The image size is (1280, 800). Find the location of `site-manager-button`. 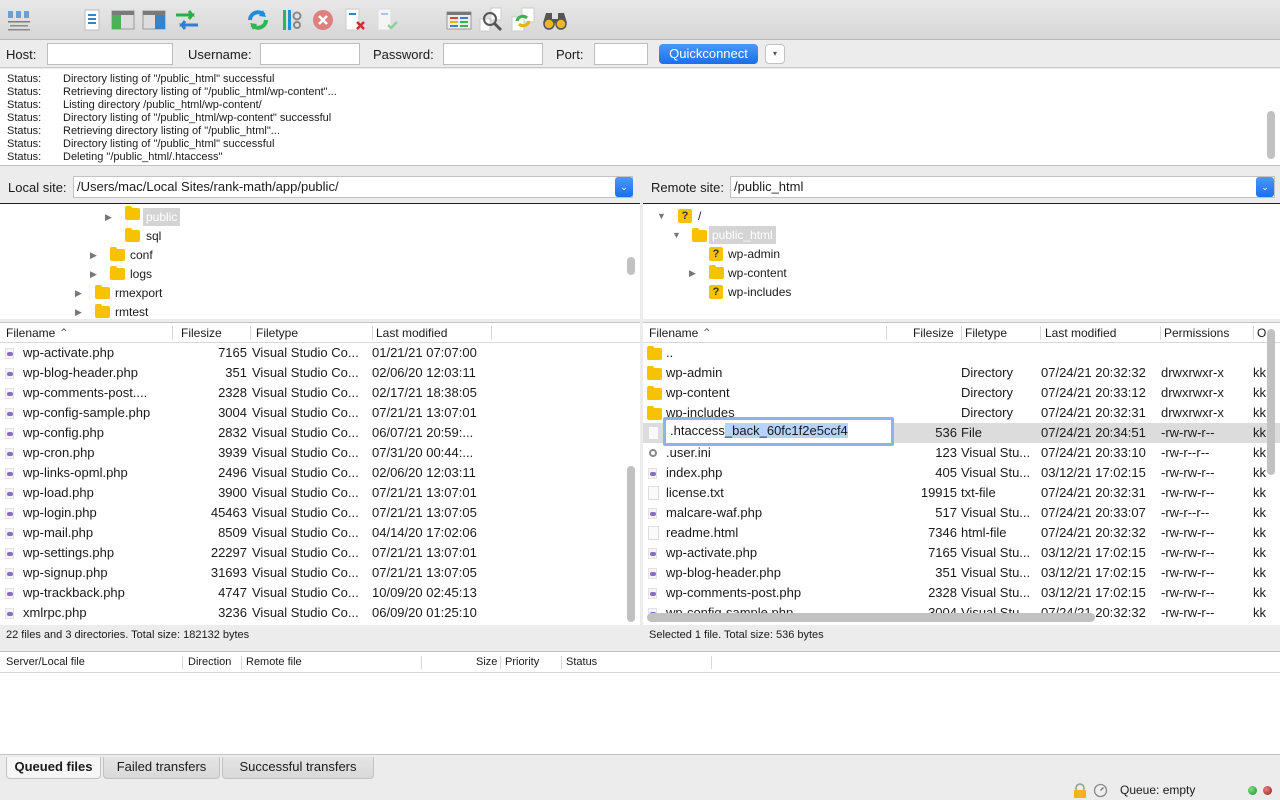

site-manager-button is located at coordinates (19, 20).